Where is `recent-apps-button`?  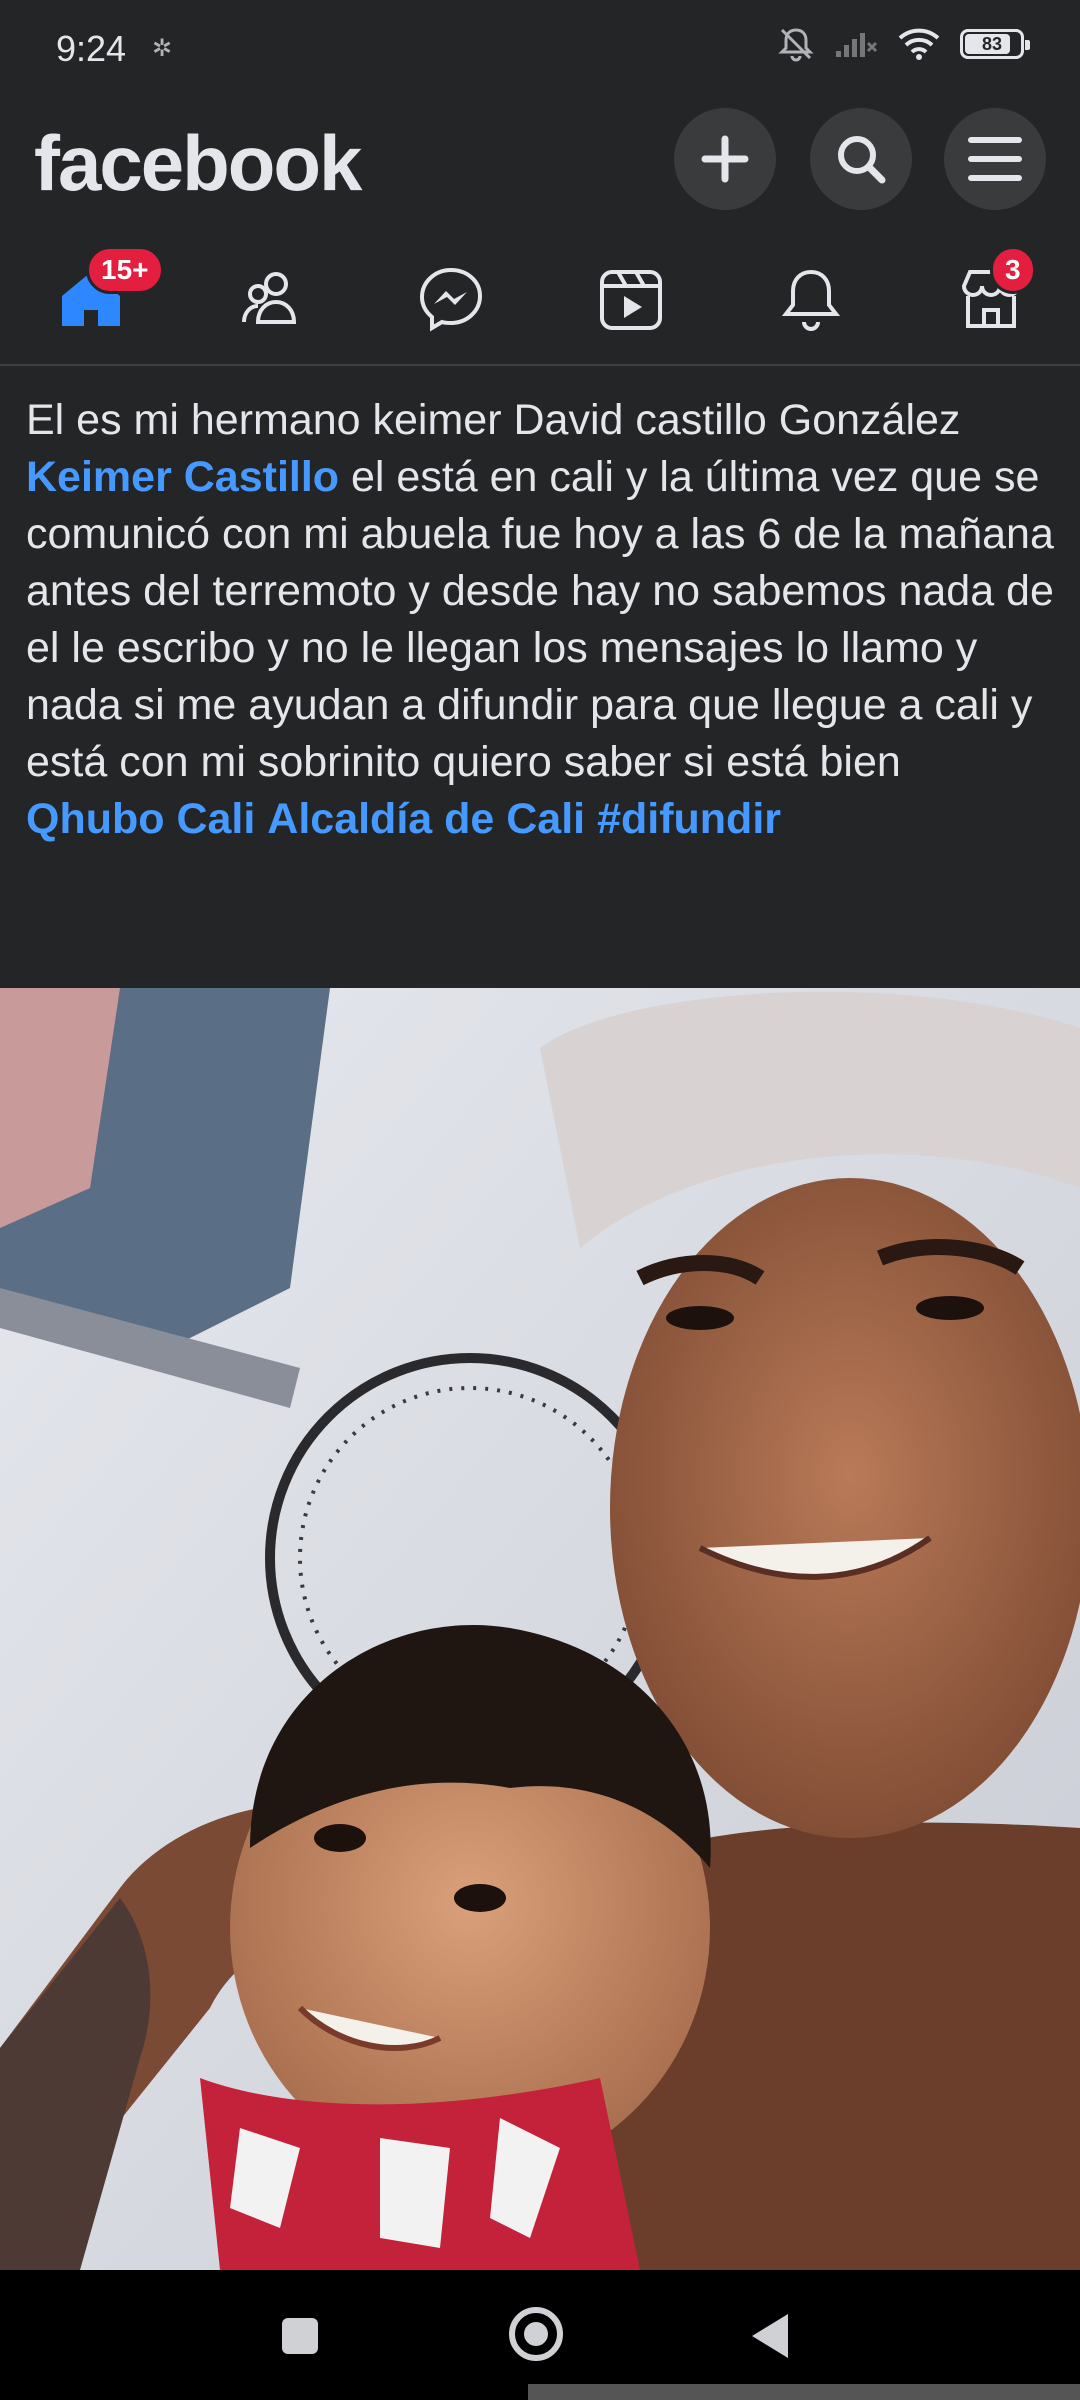 recent-apps-button is located at coordinates (300, 2338).